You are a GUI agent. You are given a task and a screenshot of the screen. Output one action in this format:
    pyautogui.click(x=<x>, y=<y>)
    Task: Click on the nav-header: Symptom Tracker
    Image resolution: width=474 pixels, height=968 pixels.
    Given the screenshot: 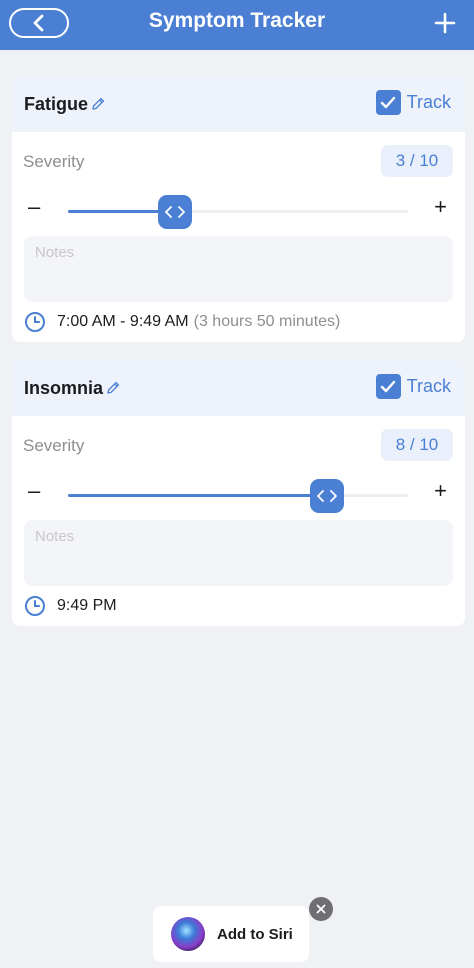 What is the action you would take?
    pyautogui.click(x=237, y=25)
    